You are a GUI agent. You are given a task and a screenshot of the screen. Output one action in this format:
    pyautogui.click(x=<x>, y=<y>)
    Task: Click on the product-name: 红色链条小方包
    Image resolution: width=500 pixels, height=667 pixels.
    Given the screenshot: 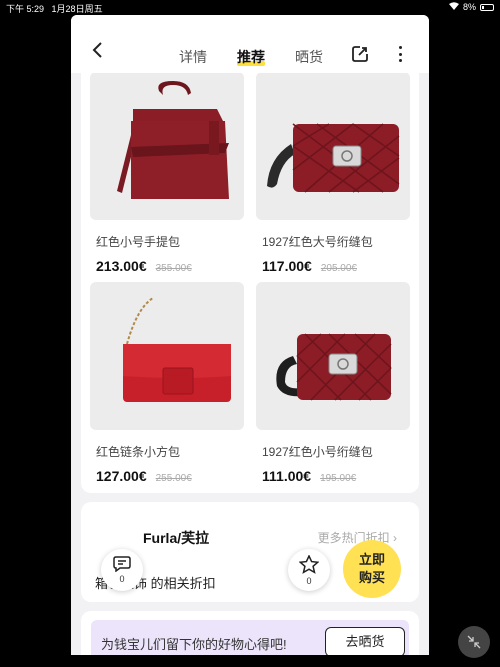 What is the action you would take?
    pyautogui.click(x=138, y=452)
    